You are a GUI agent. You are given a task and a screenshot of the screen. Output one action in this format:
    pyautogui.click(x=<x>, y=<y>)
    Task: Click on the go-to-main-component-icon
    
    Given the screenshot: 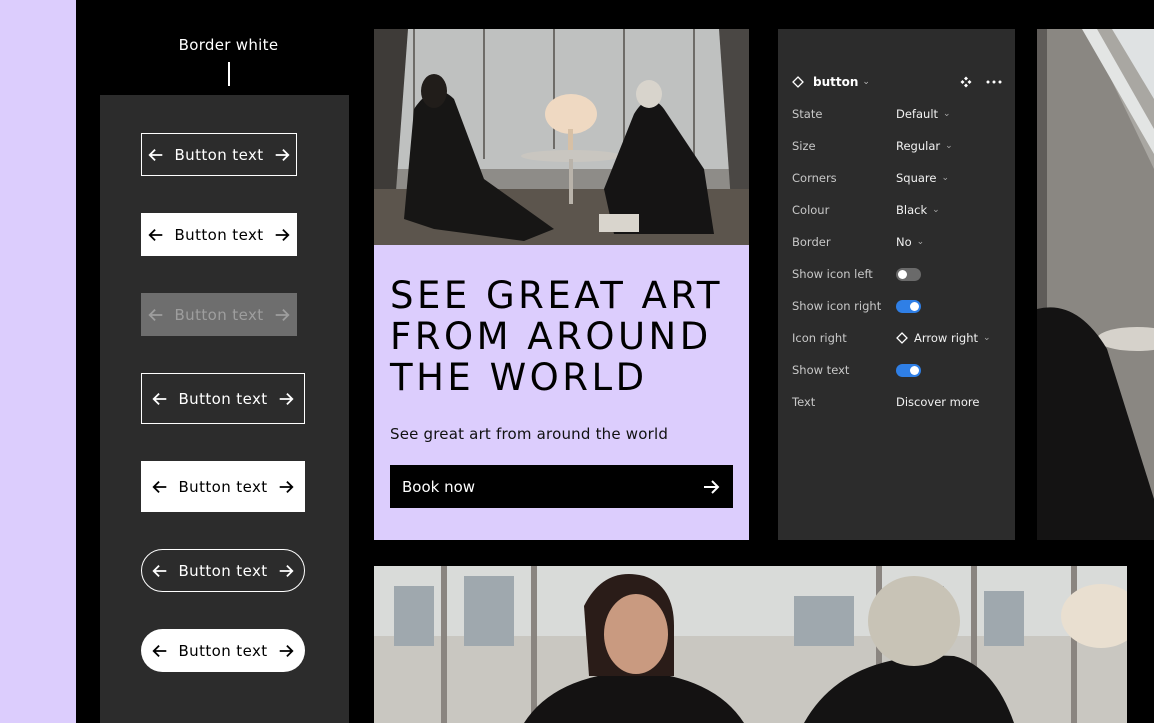 What is the action you would take?
    pyautogui.click(x=966, y=82)
    